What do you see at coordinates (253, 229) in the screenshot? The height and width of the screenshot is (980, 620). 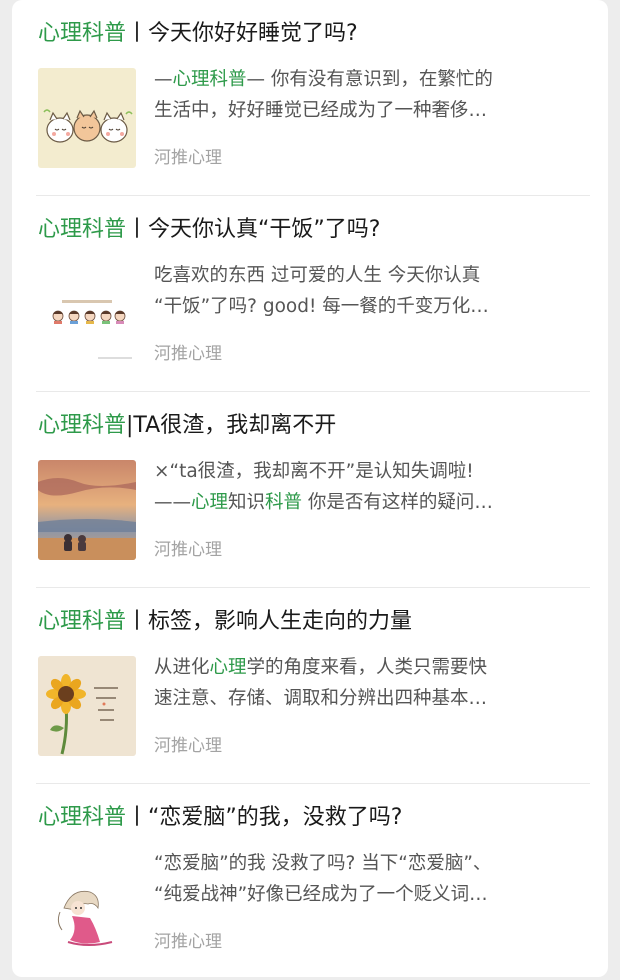 I see `article-title-text: 丨今天你认真“干饭”了吗?` at bounding box center [253, 229].